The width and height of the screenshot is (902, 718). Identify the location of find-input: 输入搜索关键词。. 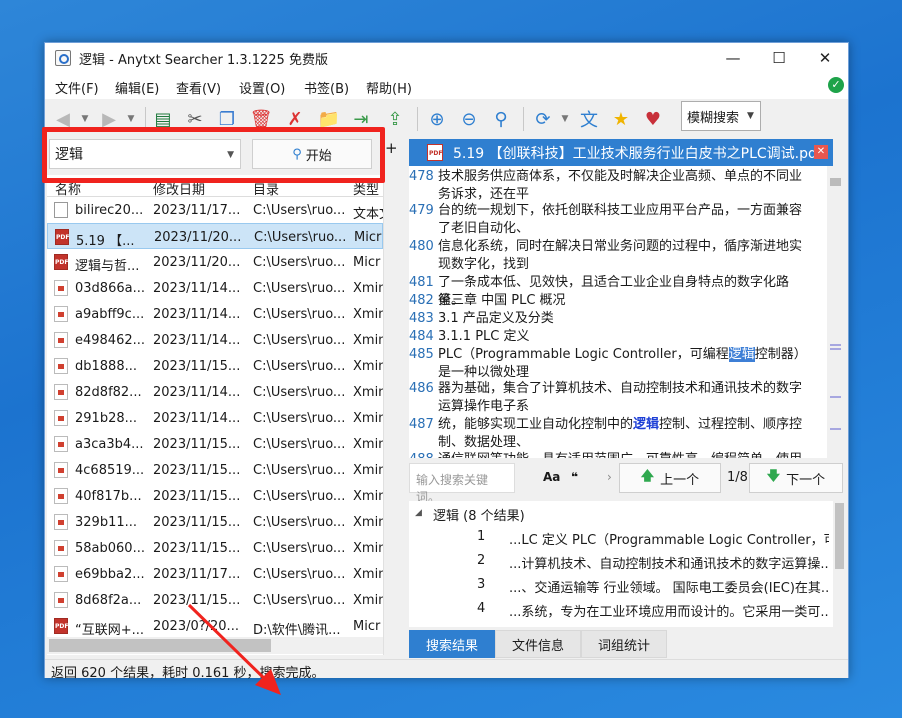
(462, 483).